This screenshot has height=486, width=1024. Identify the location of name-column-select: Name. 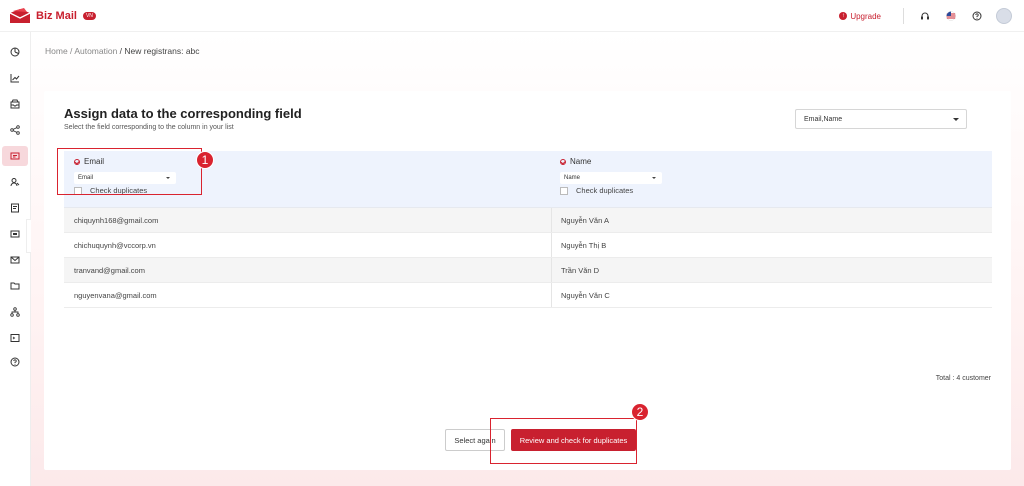
(611, 178).